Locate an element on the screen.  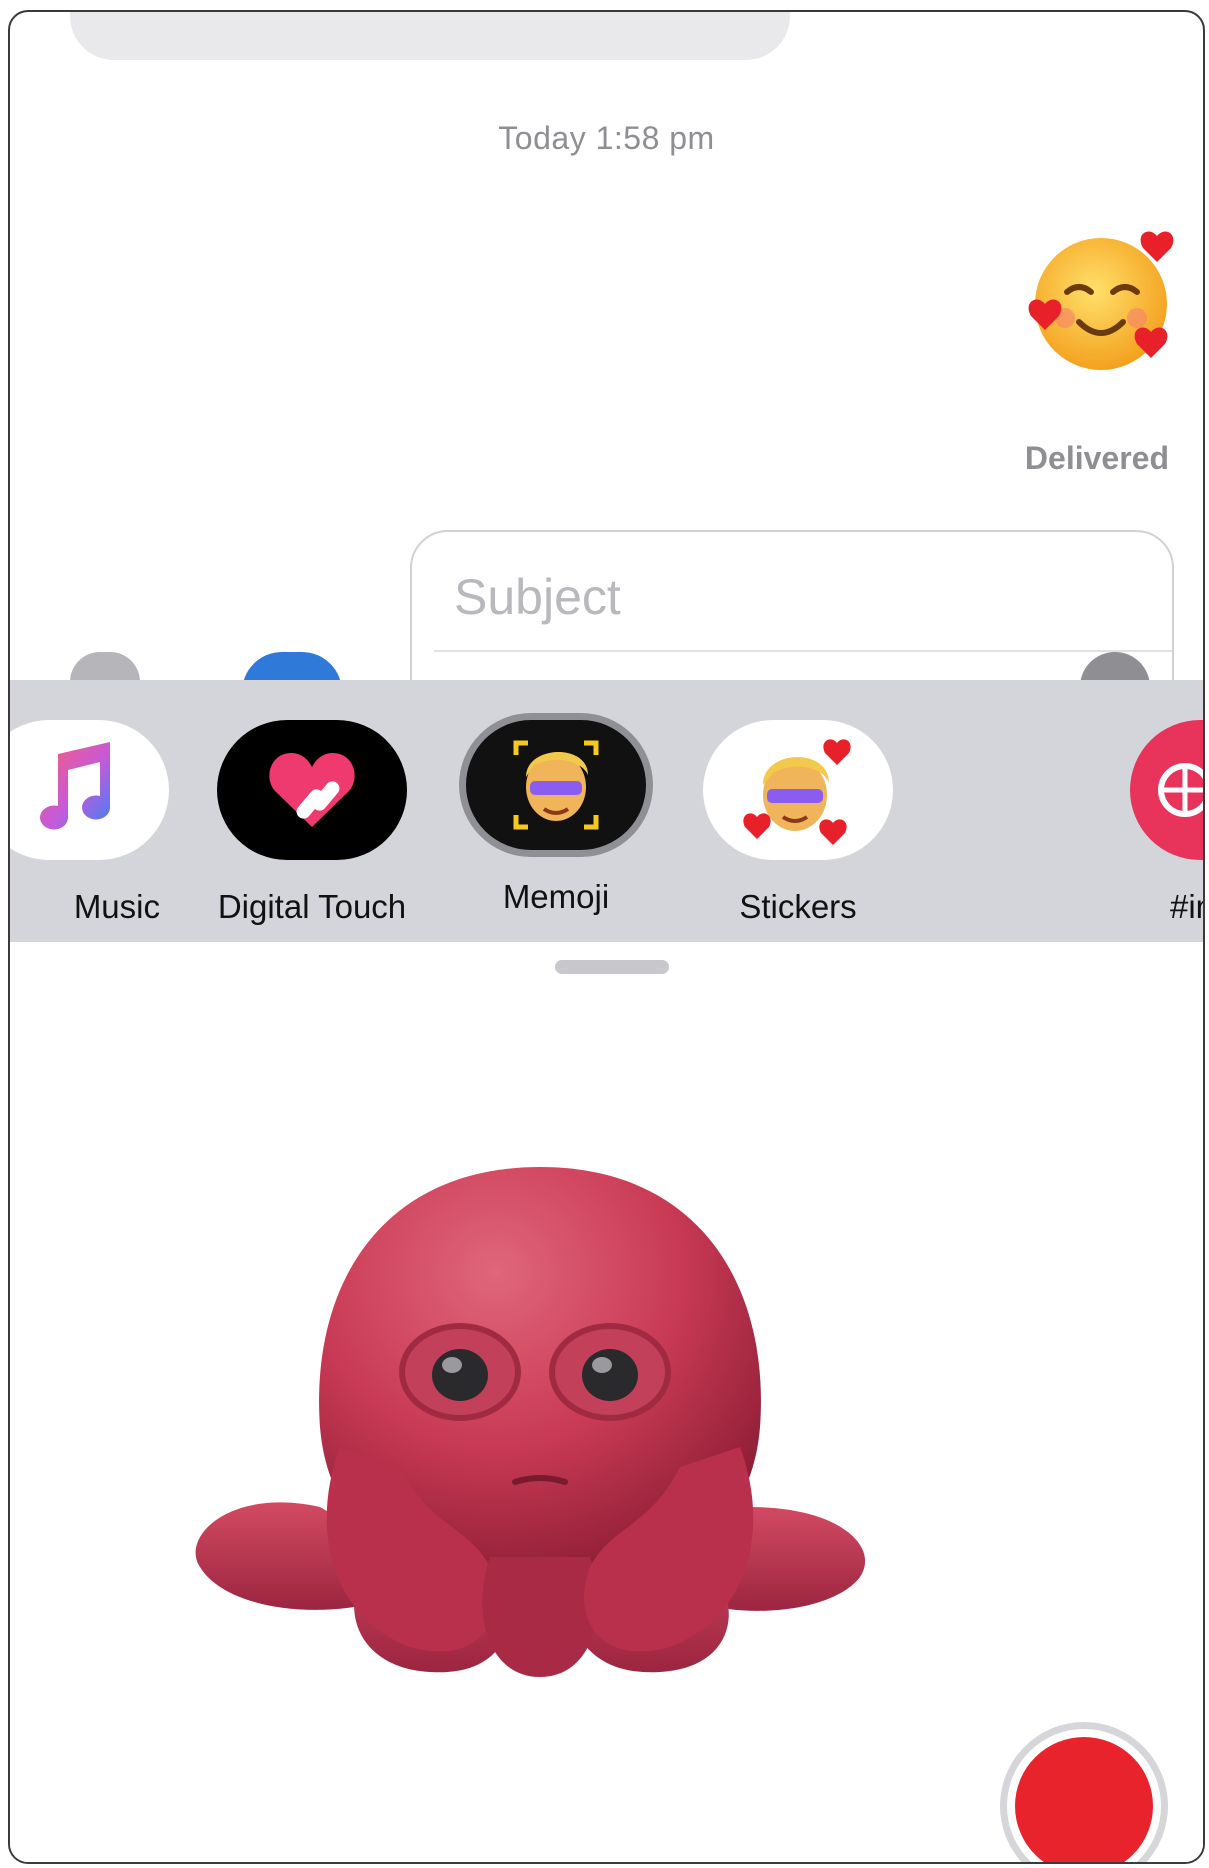
subject-input: Subject is located at coordinates (537, 597).